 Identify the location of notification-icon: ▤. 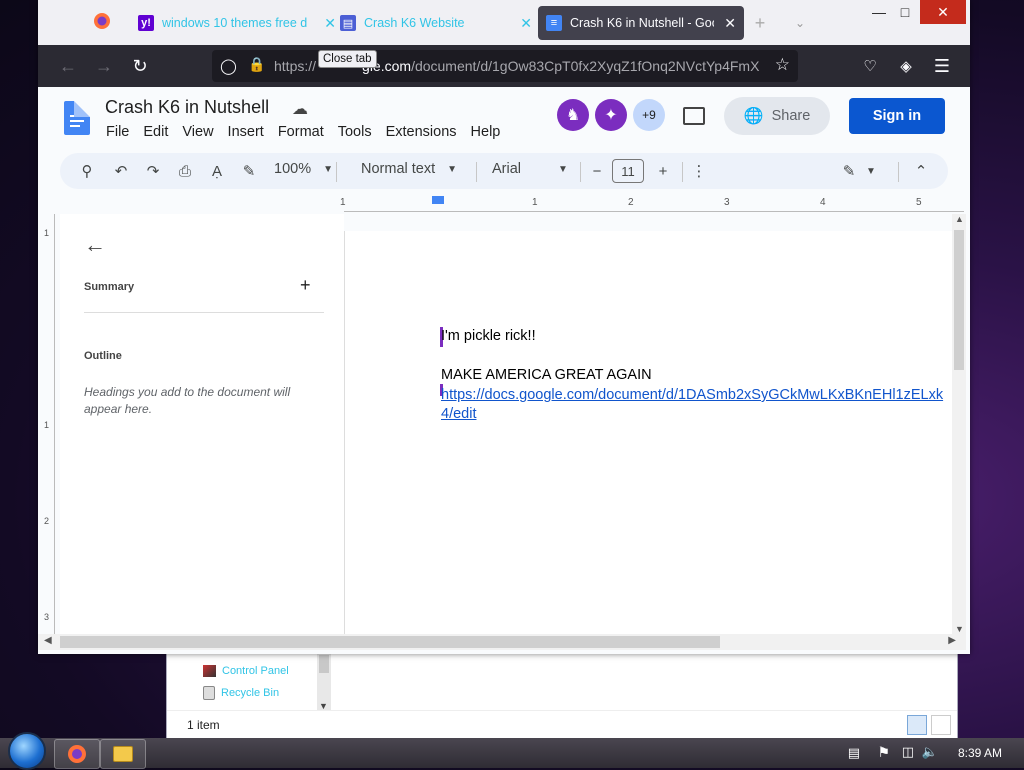
(854, 753).